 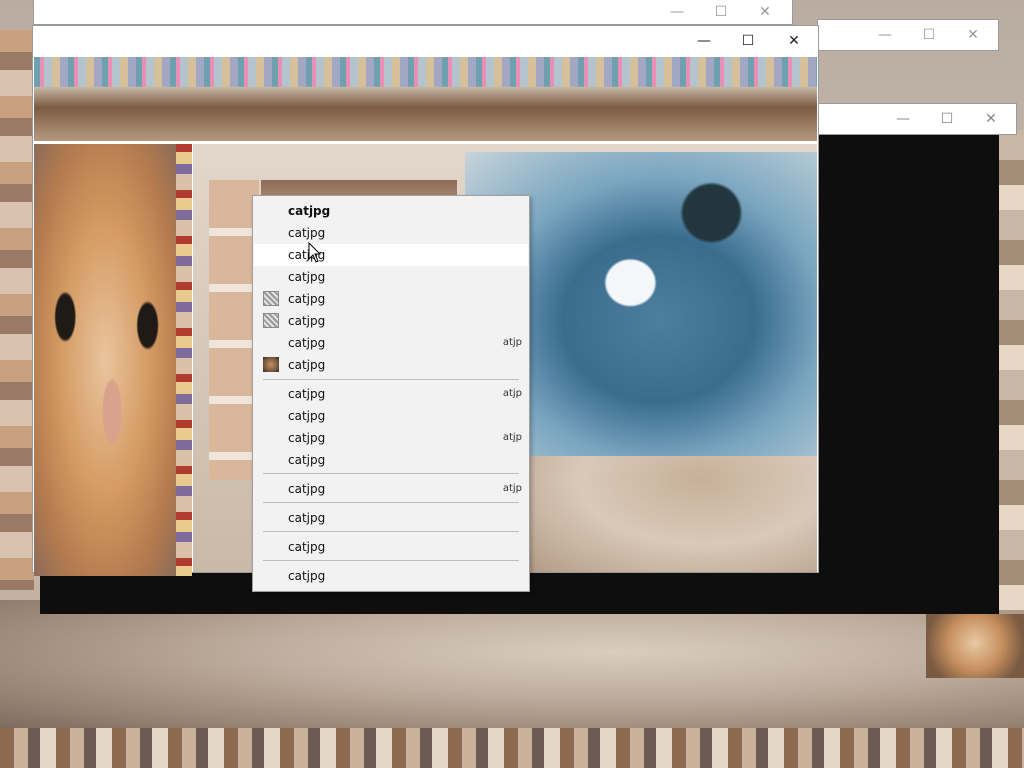 I want to click on background-window-black: — ☐ ✕, so click(x=917, y=119).